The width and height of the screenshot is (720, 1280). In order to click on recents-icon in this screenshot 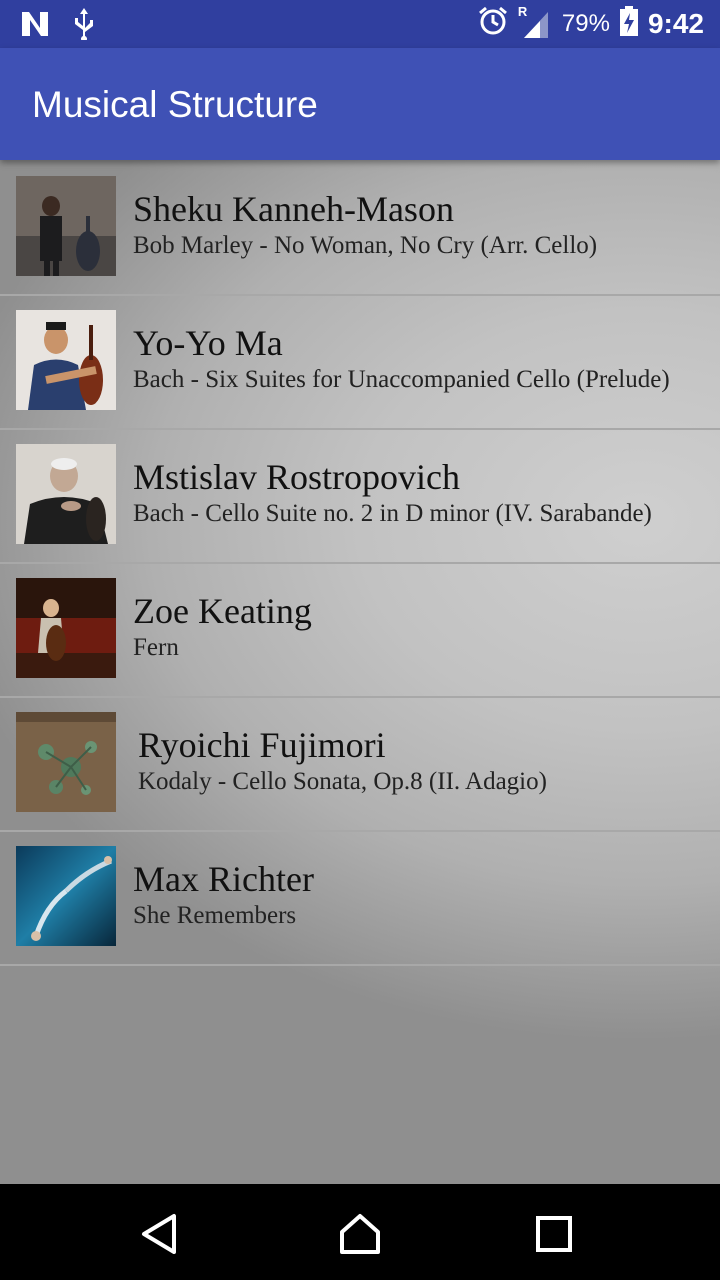, I will do `click(554, 1234)`.